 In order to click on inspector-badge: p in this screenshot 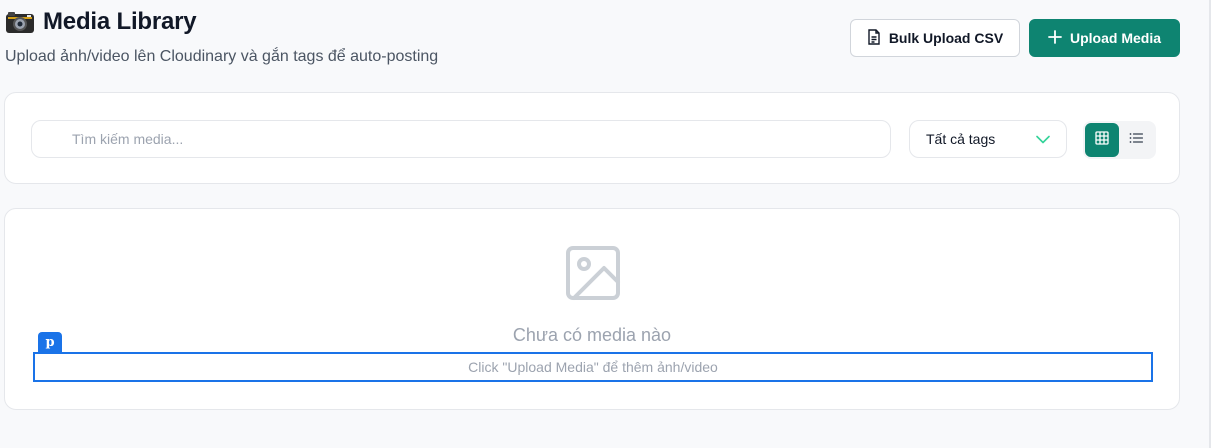, I will do `click(50, 342)`.